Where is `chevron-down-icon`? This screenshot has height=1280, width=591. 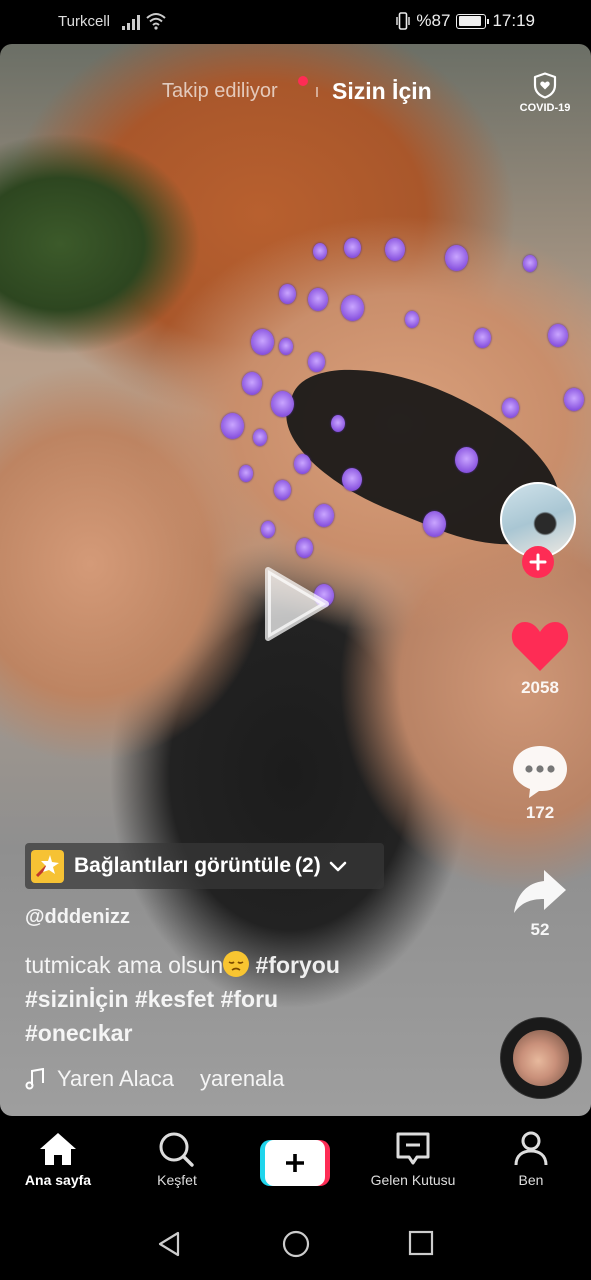 chevron-down-icon is located at coordinates (337, 866).